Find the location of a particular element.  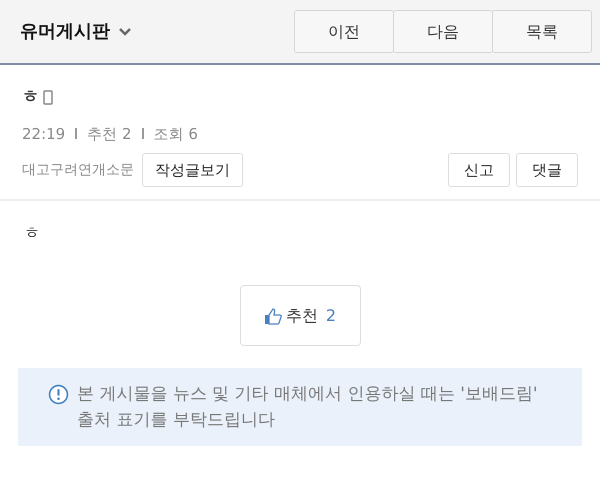

post-meta: 추천 2 is located at coordinates (109, 134).